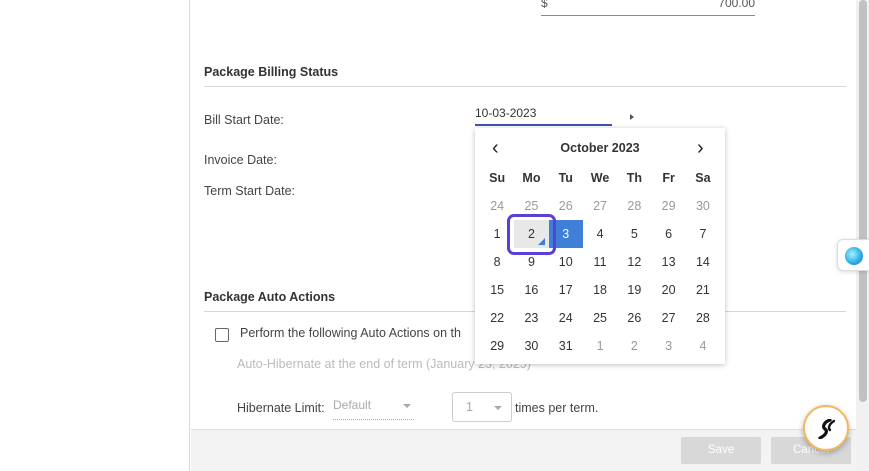 The image size is (869, 471). I want to click on calendar-day: 6, so click(668, 234).